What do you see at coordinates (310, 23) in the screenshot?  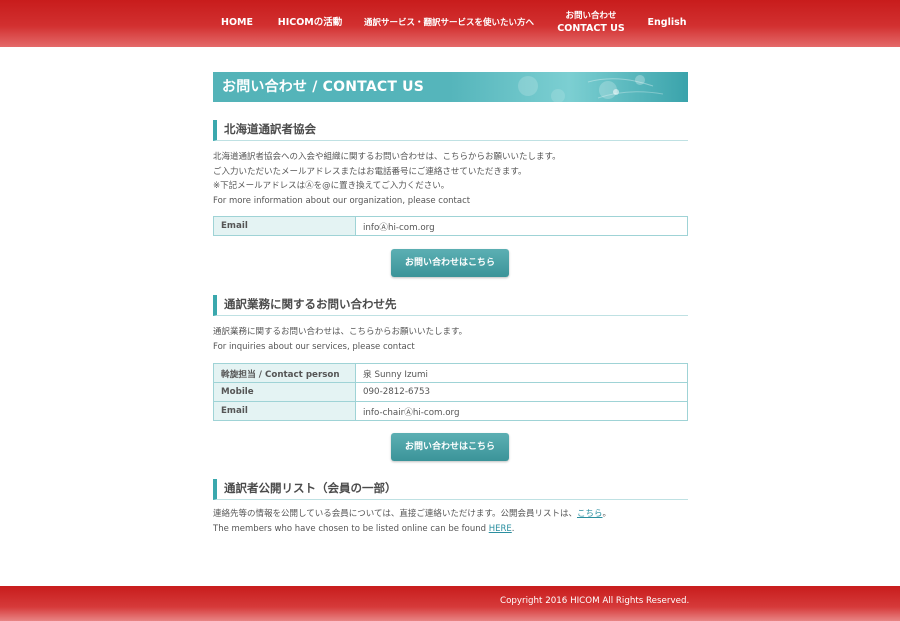 I see `nav-activities: HICOMの活動` at bounding box center [310, 23].